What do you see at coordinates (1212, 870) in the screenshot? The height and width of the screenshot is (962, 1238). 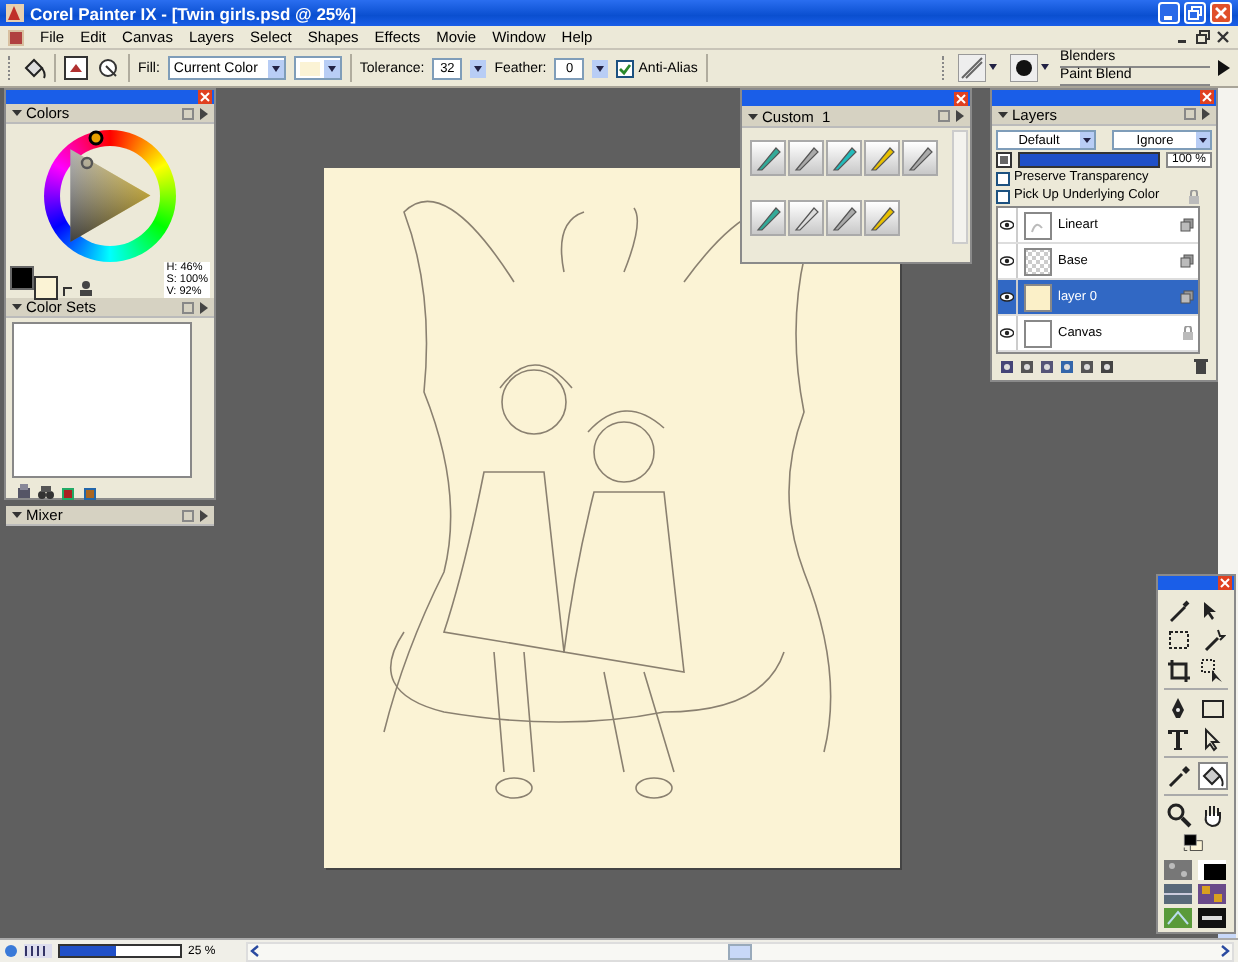 I see `gradient-icon` at bounding box center [1212, 870].